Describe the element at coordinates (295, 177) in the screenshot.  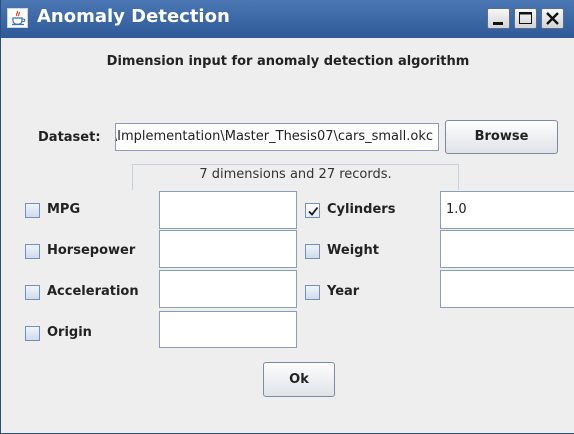
I see `dataset-info: 7 dimensions and 27 records.` at that location.